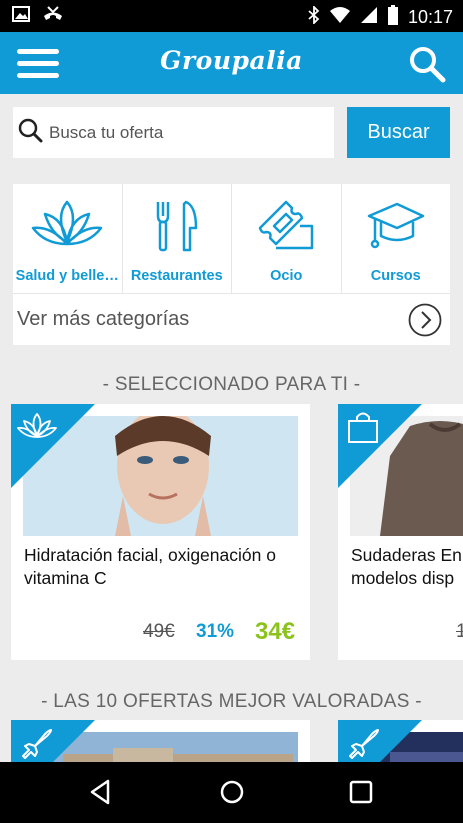 This screenshot has height=823, width=463. Describe the element at coordinates (173, 132) in the screenshot. I see `search-input: Busca tu oferta` at that location.